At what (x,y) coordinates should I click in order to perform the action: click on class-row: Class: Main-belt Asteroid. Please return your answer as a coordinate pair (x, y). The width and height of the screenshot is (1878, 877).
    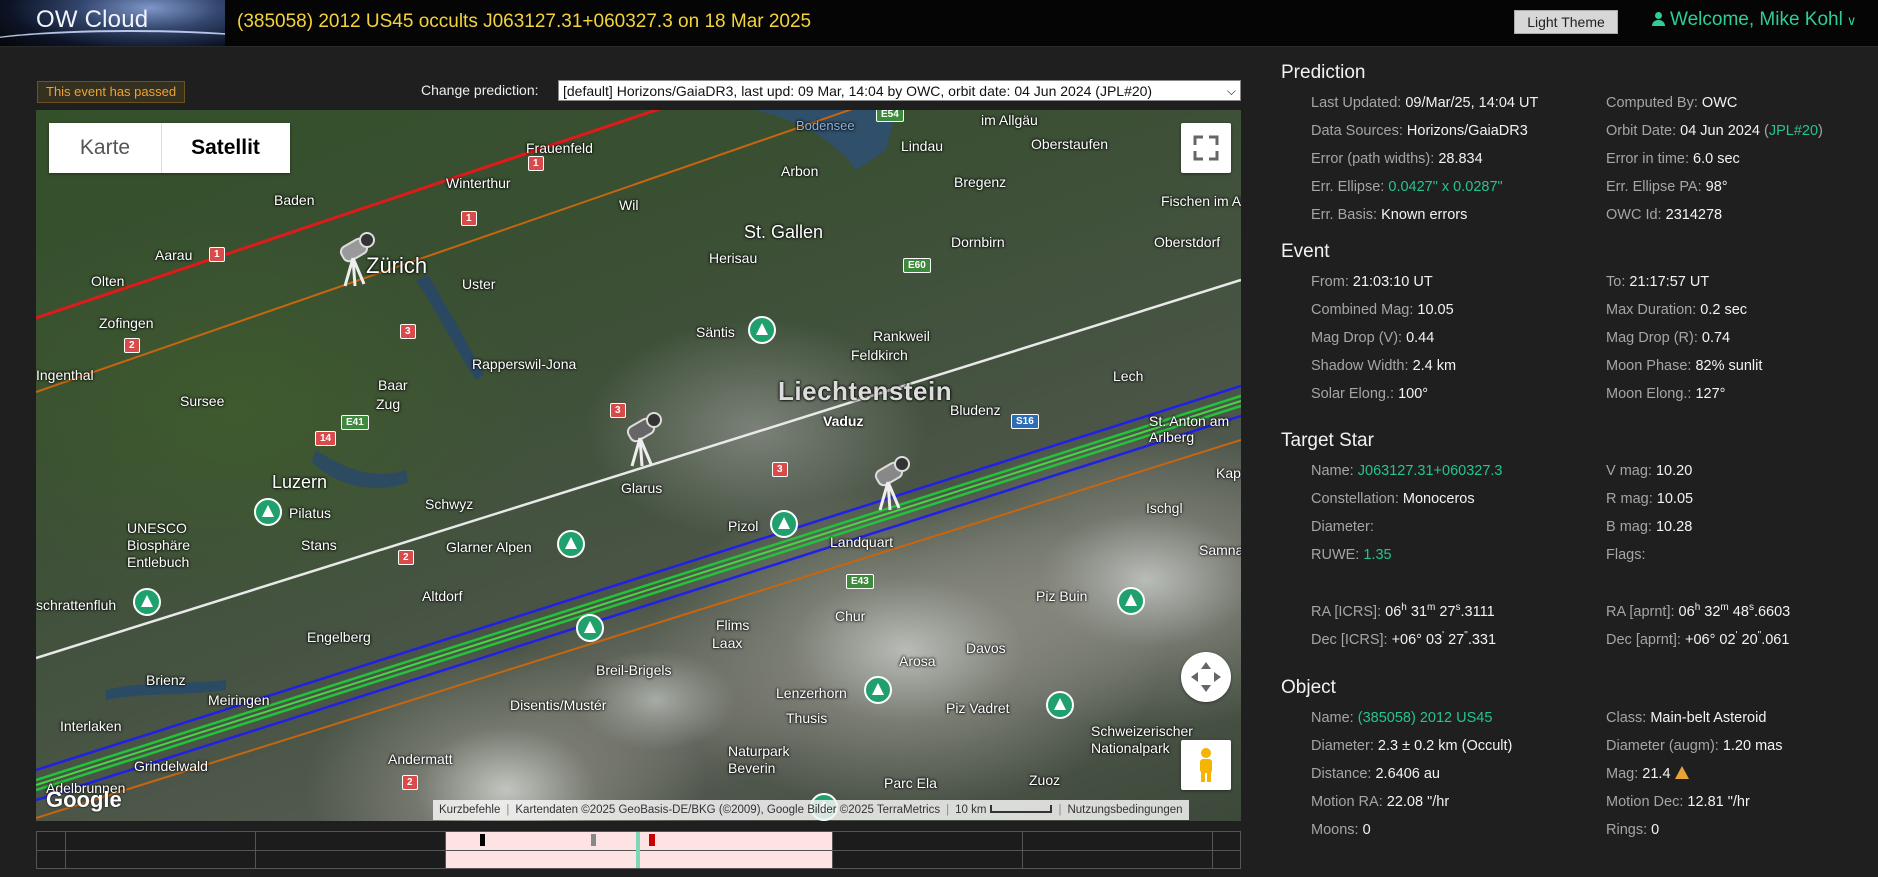
    Looking at the image, I should click on (1686, 718).